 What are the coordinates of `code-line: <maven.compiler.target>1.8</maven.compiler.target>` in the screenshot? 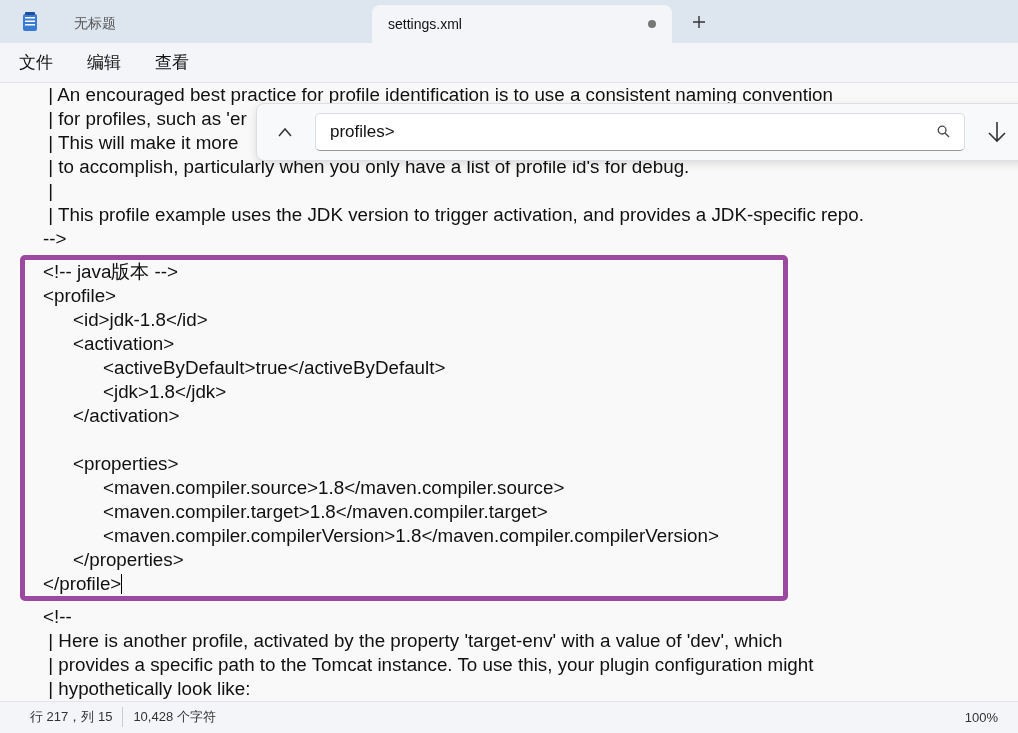 It's located at (325, 511).